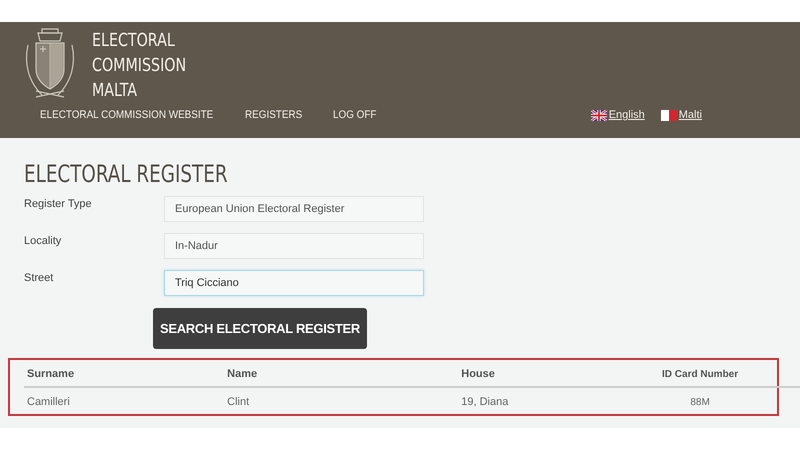 Image resolution: width=800 pixels, height=450 pixels. I want to click on table-cell: 88M, so click(700, 399).